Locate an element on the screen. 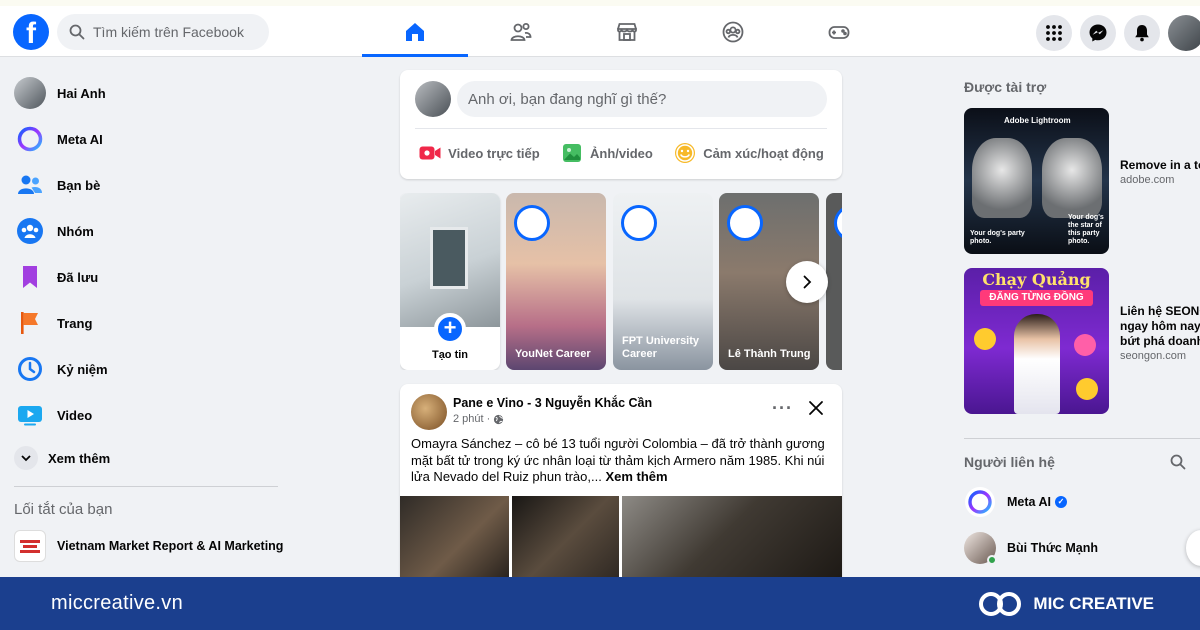 The image size is (1200, 630). sidebar-item-pages: Trang is located at coordinates (145, 323).